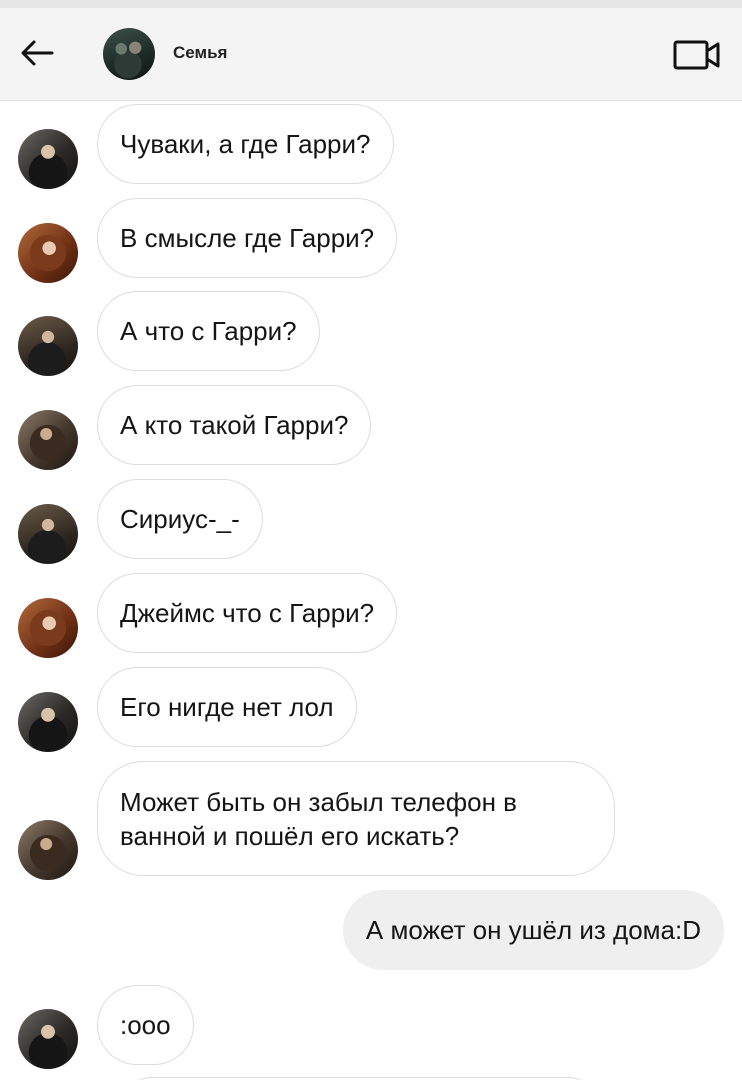 This screenshot has width=742, height=1080. I want to click on message-bubble: :ооо, so click(145, 1025).